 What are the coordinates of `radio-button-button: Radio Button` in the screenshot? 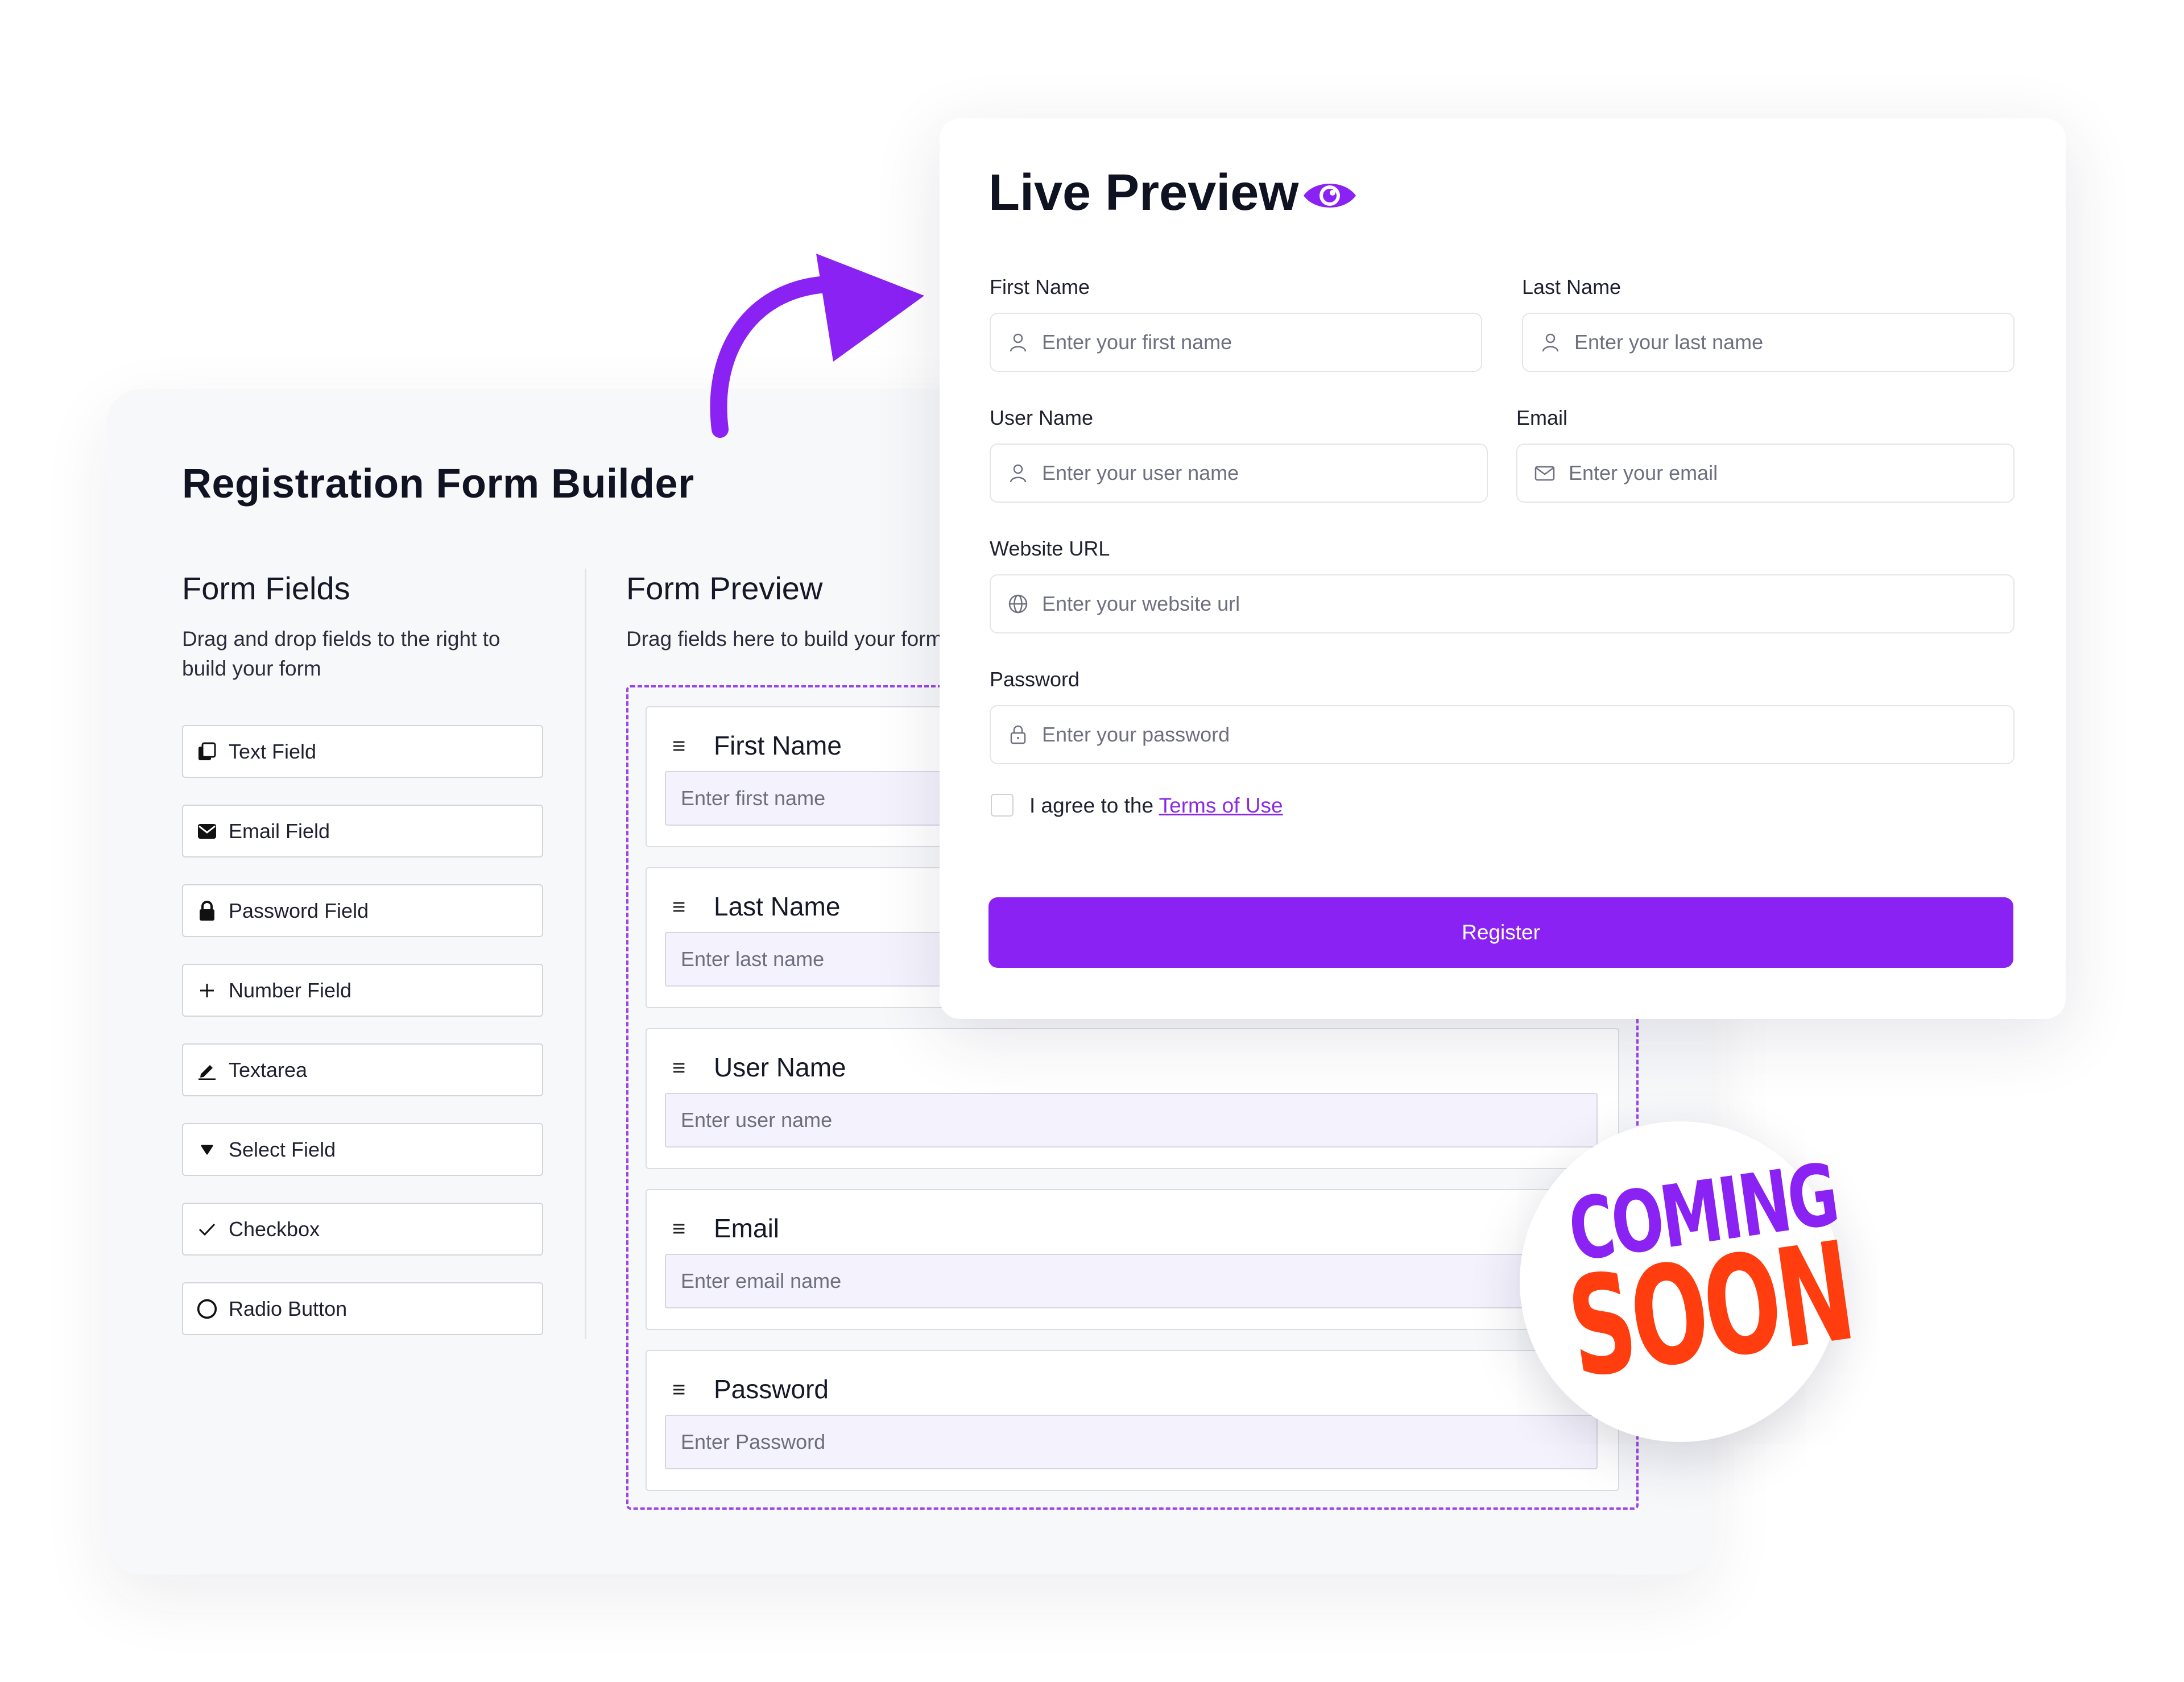 It's located at (362, 1308).